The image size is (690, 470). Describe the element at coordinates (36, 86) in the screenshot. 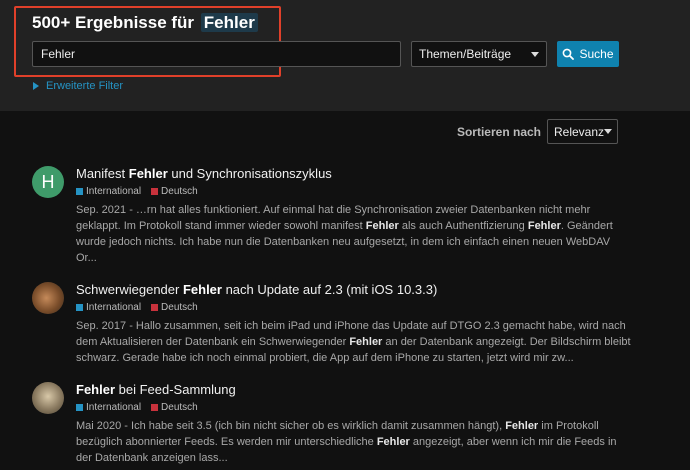

I see `caret-right-icon` at that location.